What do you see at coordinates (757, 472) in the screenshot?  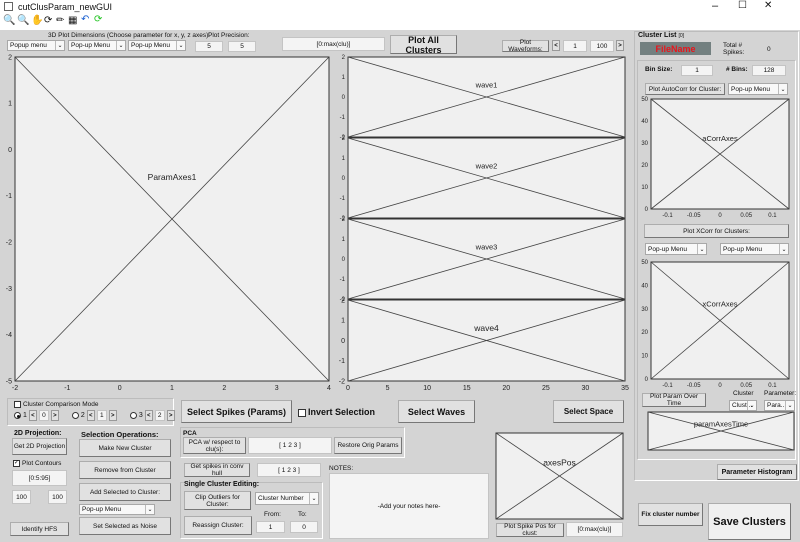 I see `parameter-histogram-button: Parameter Histogram` at bounding box center [757, 472].